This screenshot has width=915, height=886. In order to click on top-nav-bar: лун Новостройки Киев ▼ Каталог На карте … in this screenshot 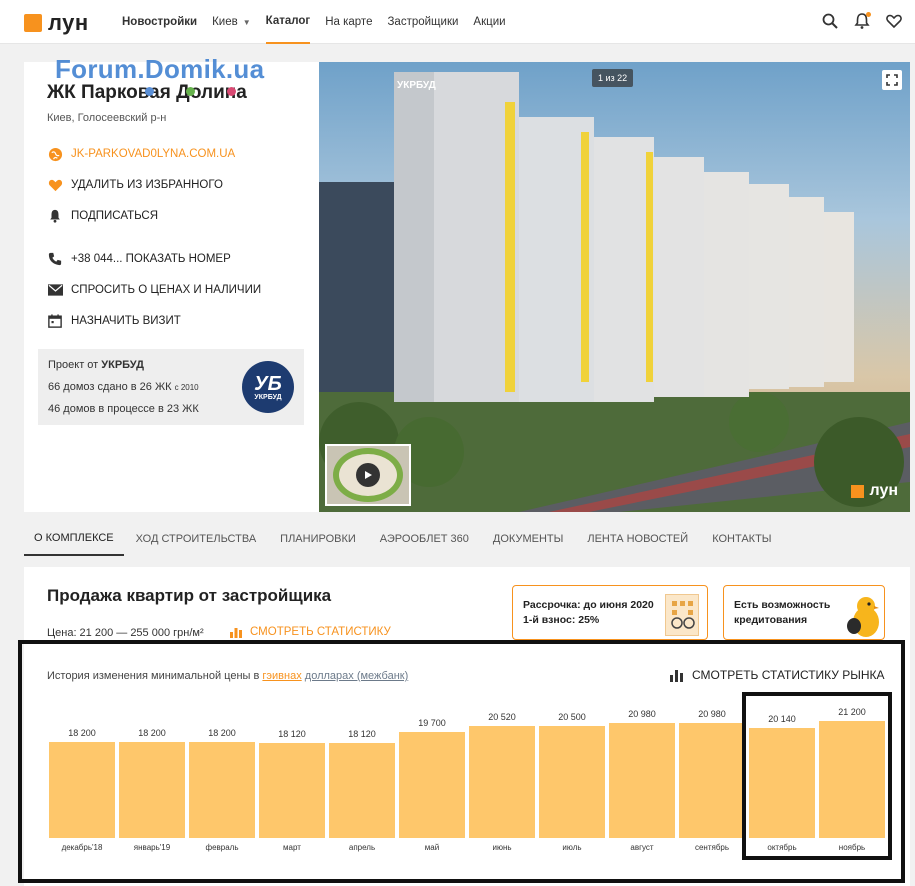, I will do `click(457, 22)`.